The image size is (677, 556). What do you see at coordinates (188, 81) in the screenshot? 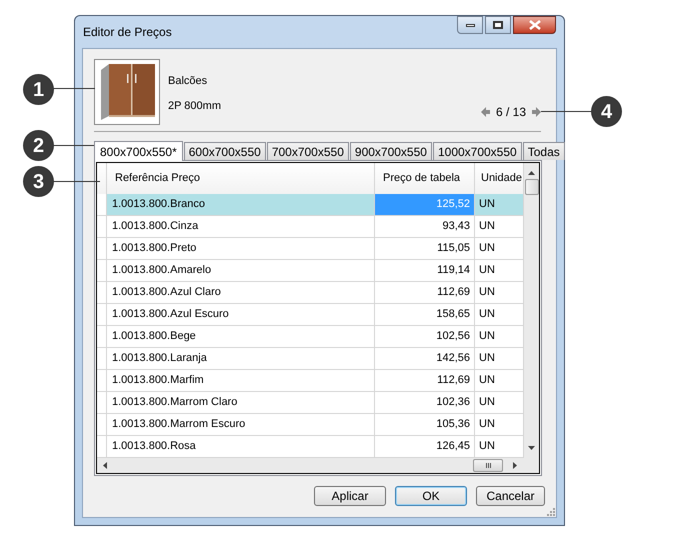
I see `product-category: Balcões` at bounding box center [188, 81].